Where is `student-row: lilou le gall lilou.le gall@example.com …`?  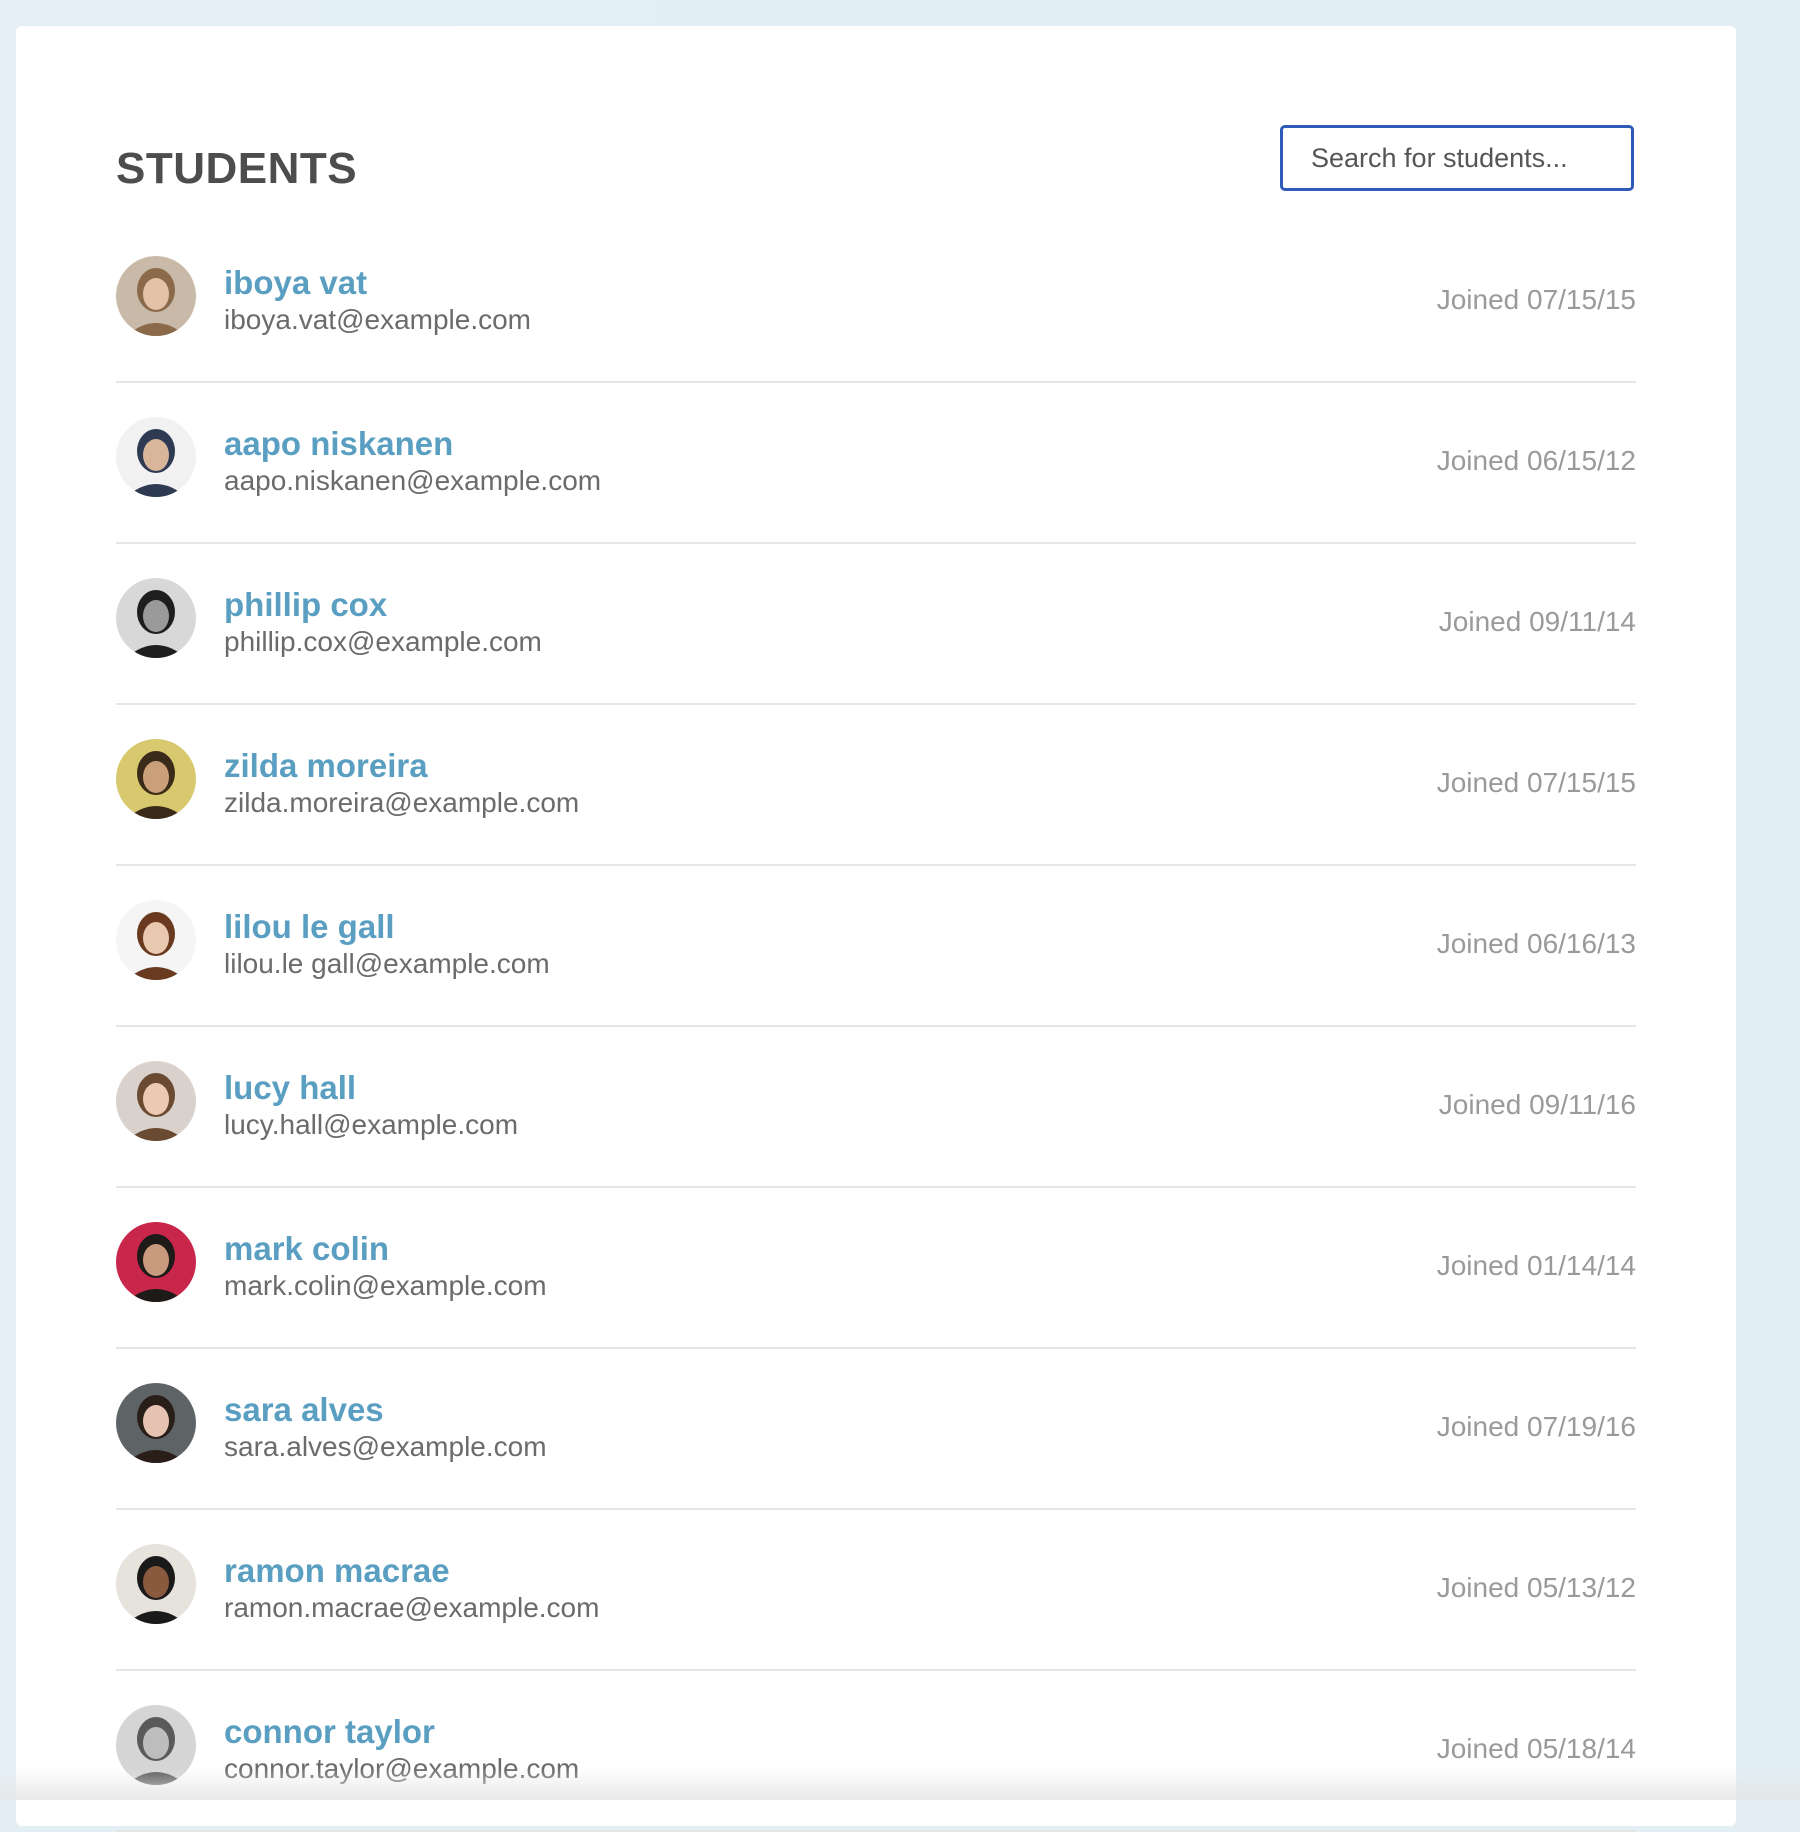 student-row: lilou le gall lilou.le gall@example.com … is located at coordinates (876, 946).